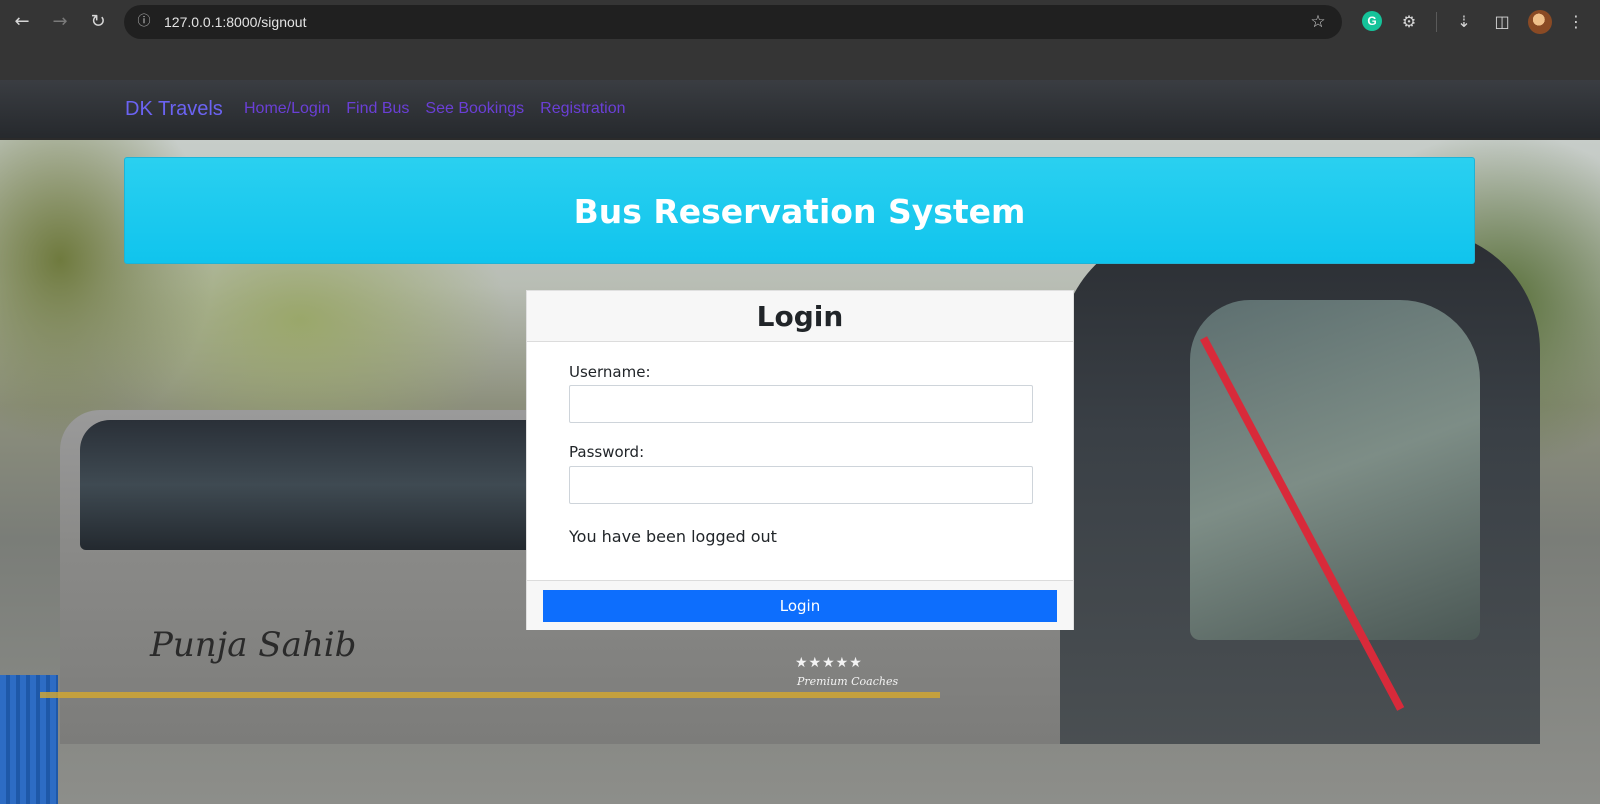 Image resolution: width=1600 pixels, height=804 pixels. I want to click on login-title: Login, so click(800, 316).